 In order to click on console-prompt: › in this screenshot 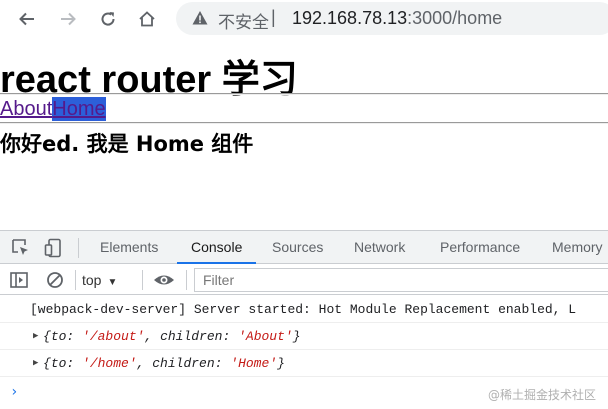, I will do `click(14, 392)`.